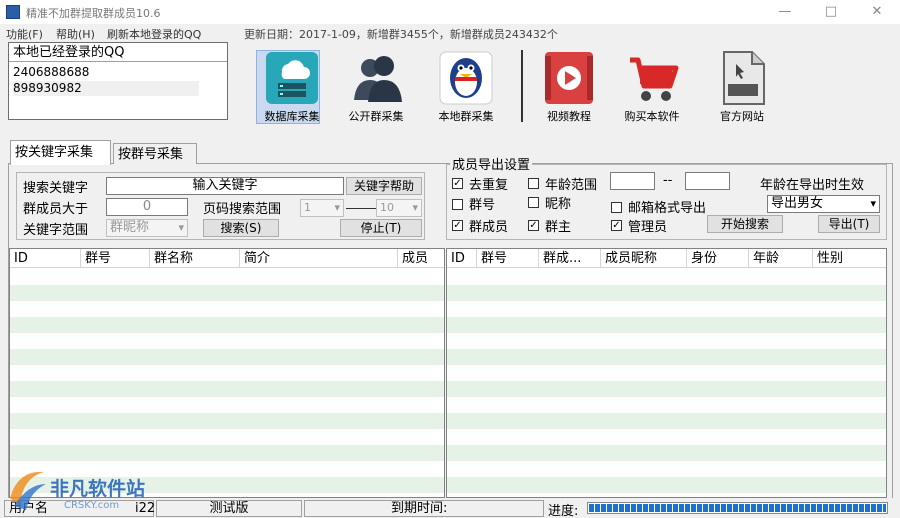 The height and width of the screenshot is (518, 900). What do you see at coordinates (457, 225) in the screenshot?
I see `member-checkbox: ✓` at bounding box center [457, 225].